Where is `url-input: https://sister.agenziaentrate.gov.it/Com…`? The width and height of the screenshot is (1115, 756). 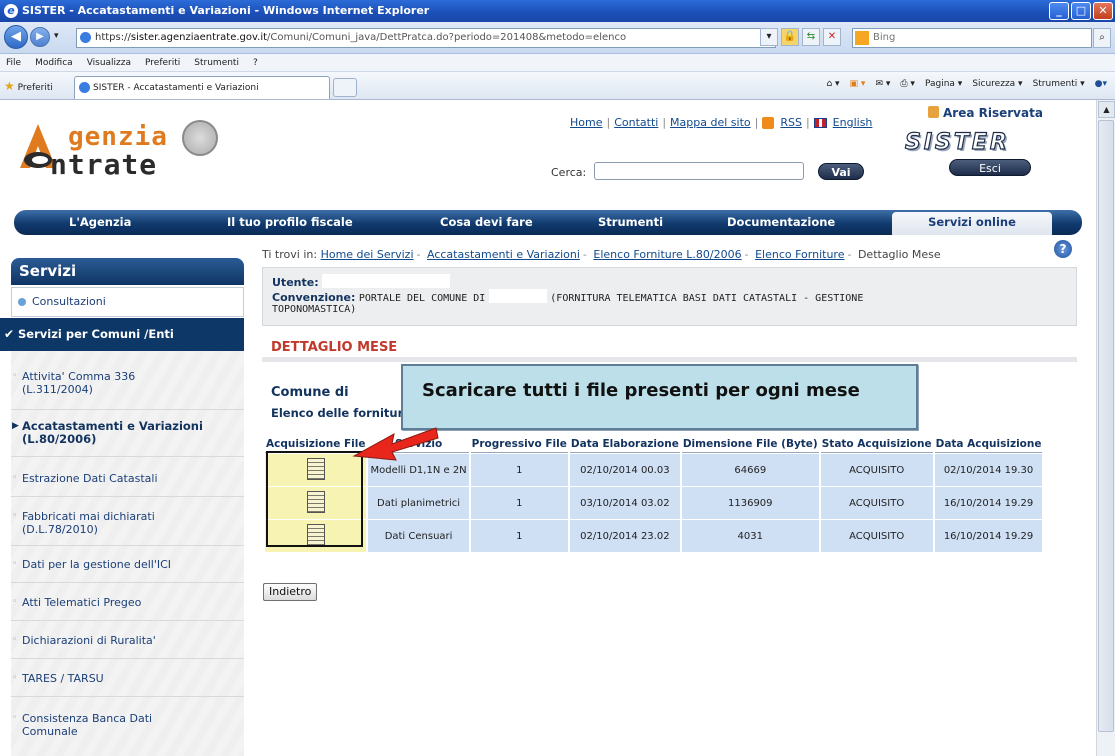
url-input: https://sister.agenziaentrate.gov.it/Com… is located at coordinates (426, 38).